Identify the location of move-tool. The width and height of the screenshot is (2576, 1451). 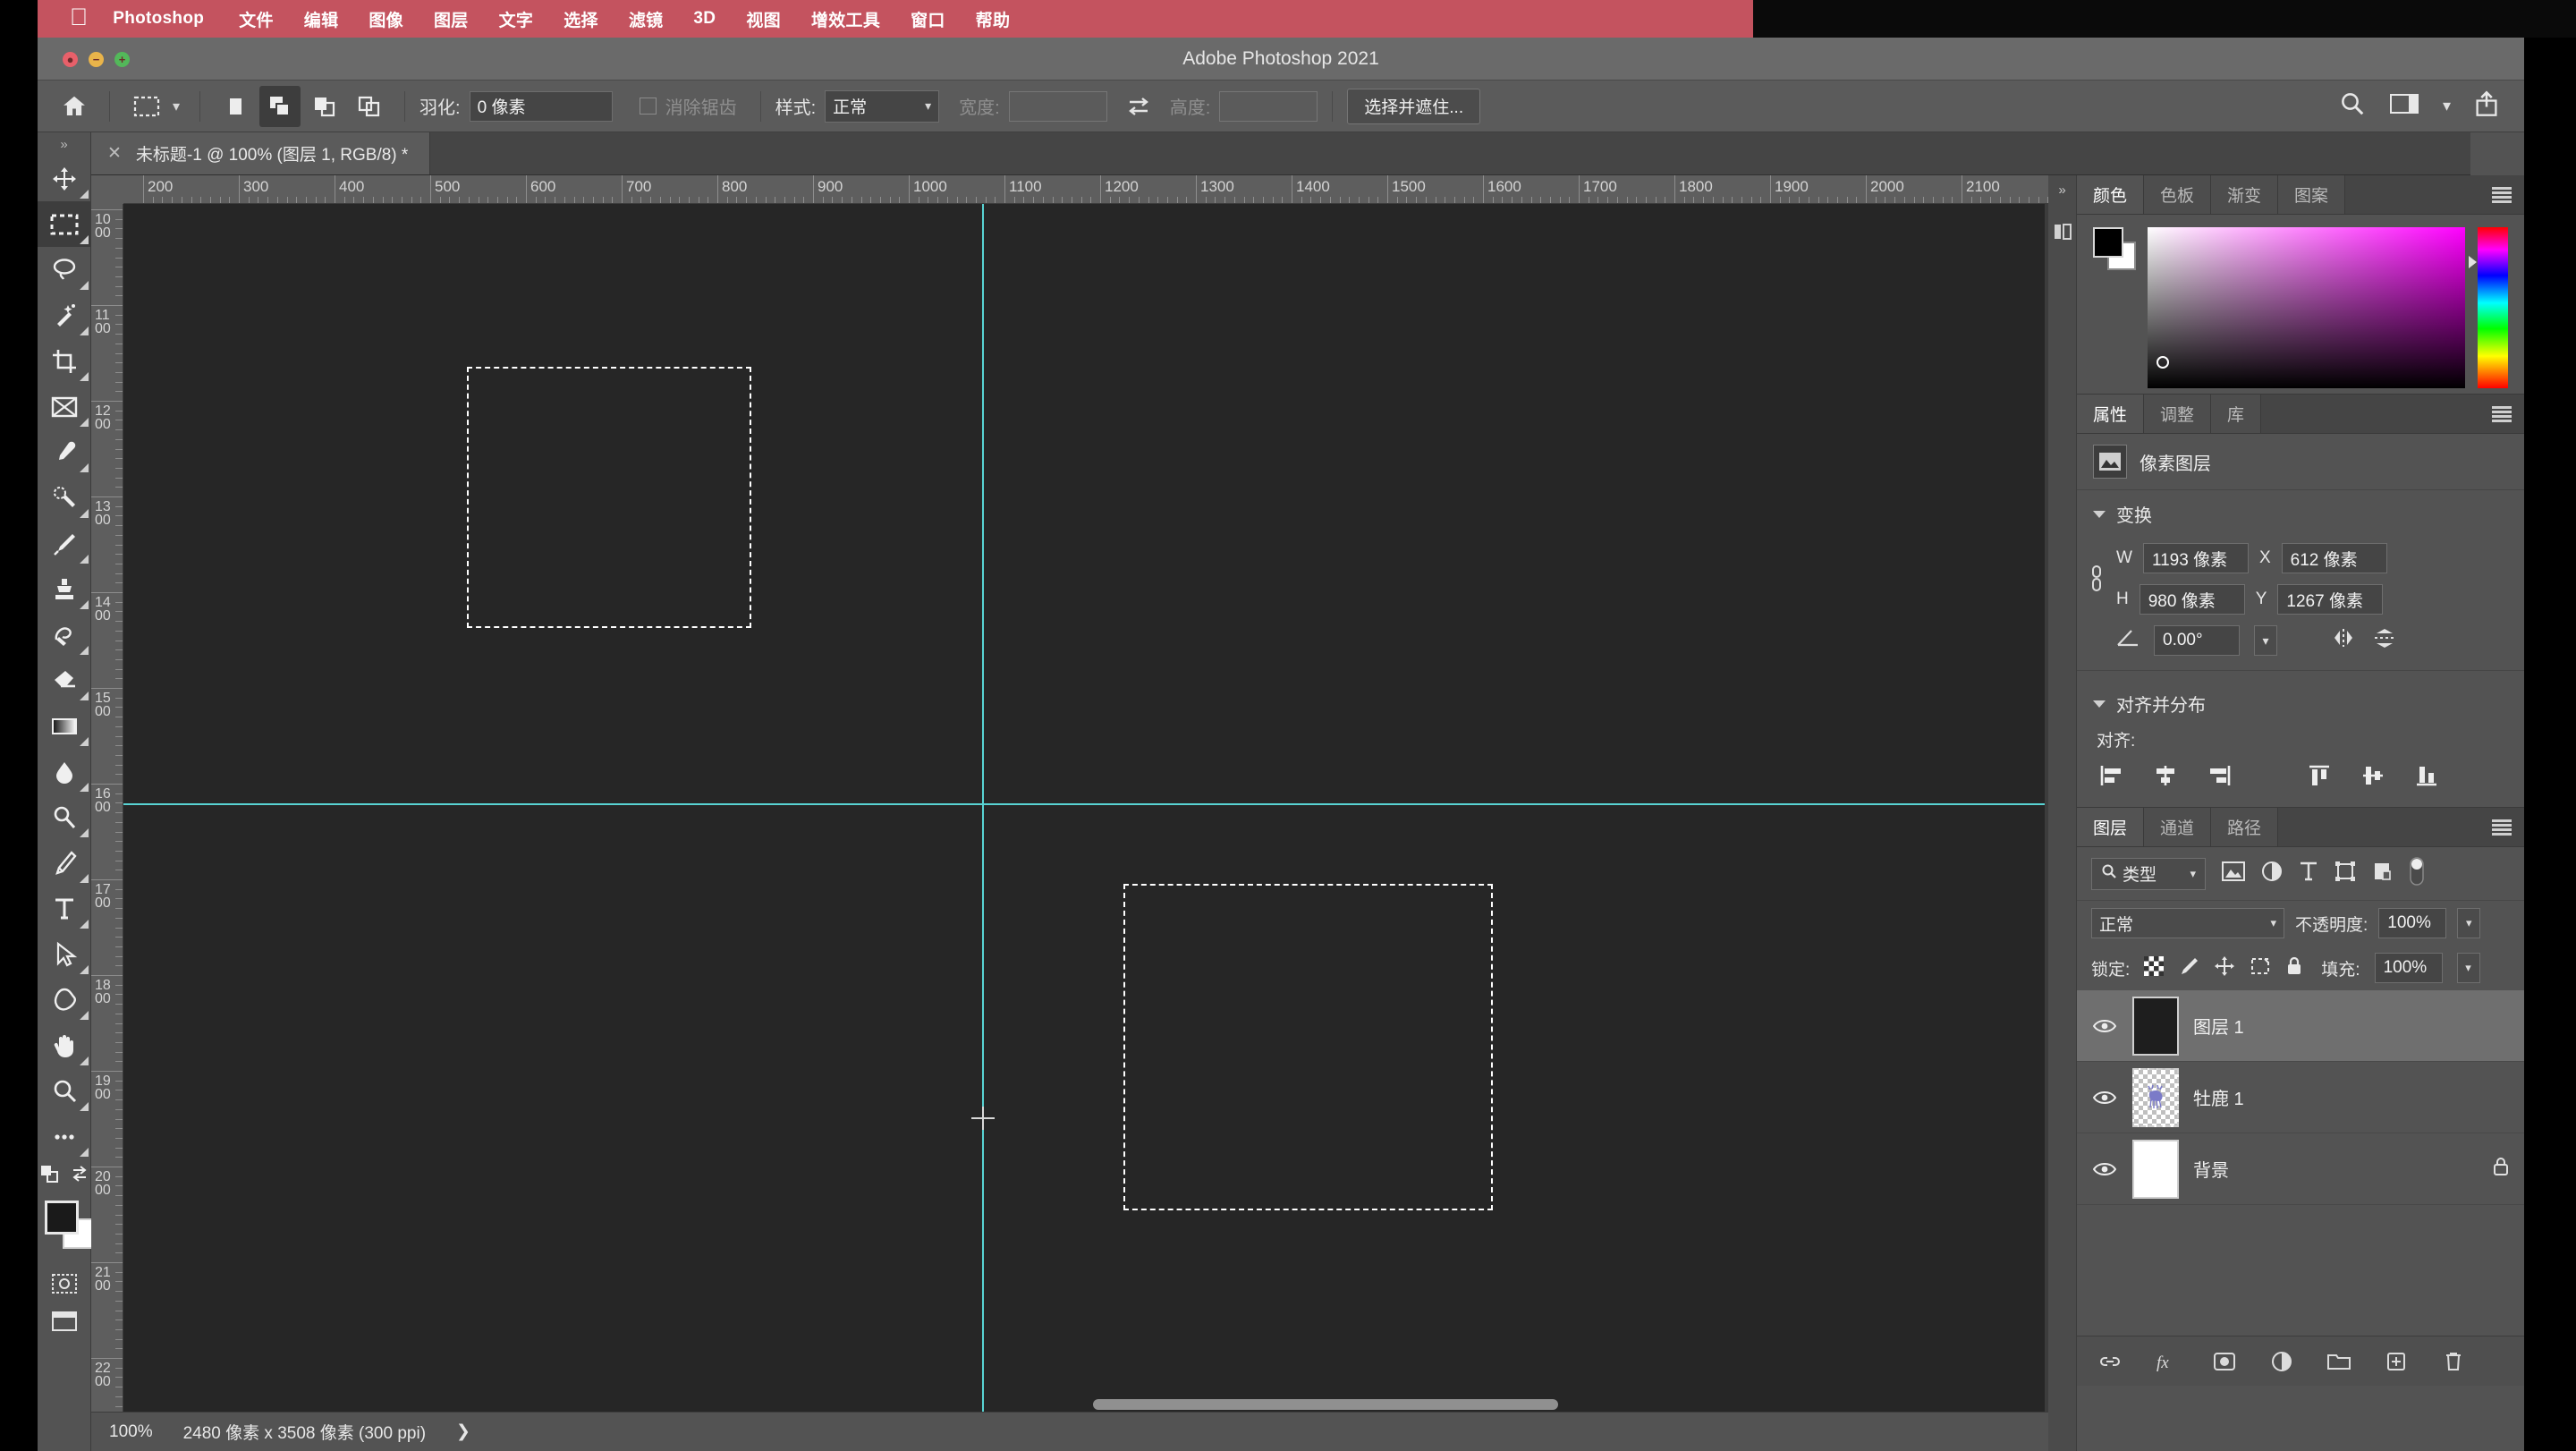
(64, 178).